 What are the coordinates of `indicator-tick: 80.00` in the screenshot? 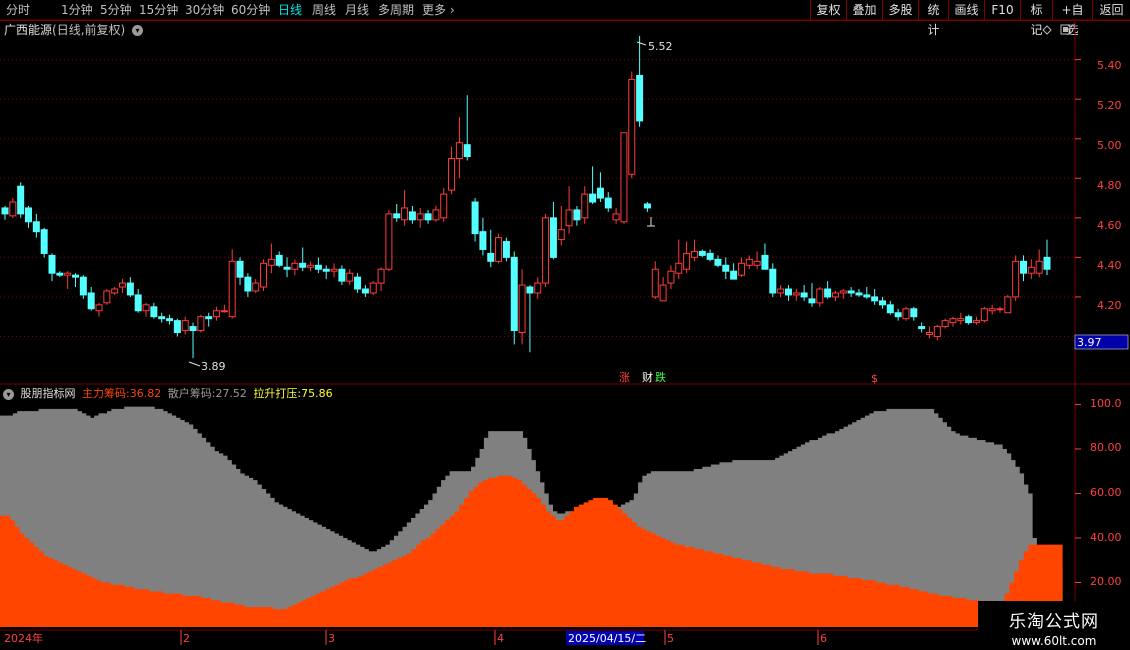 It's located at (1106, 447).